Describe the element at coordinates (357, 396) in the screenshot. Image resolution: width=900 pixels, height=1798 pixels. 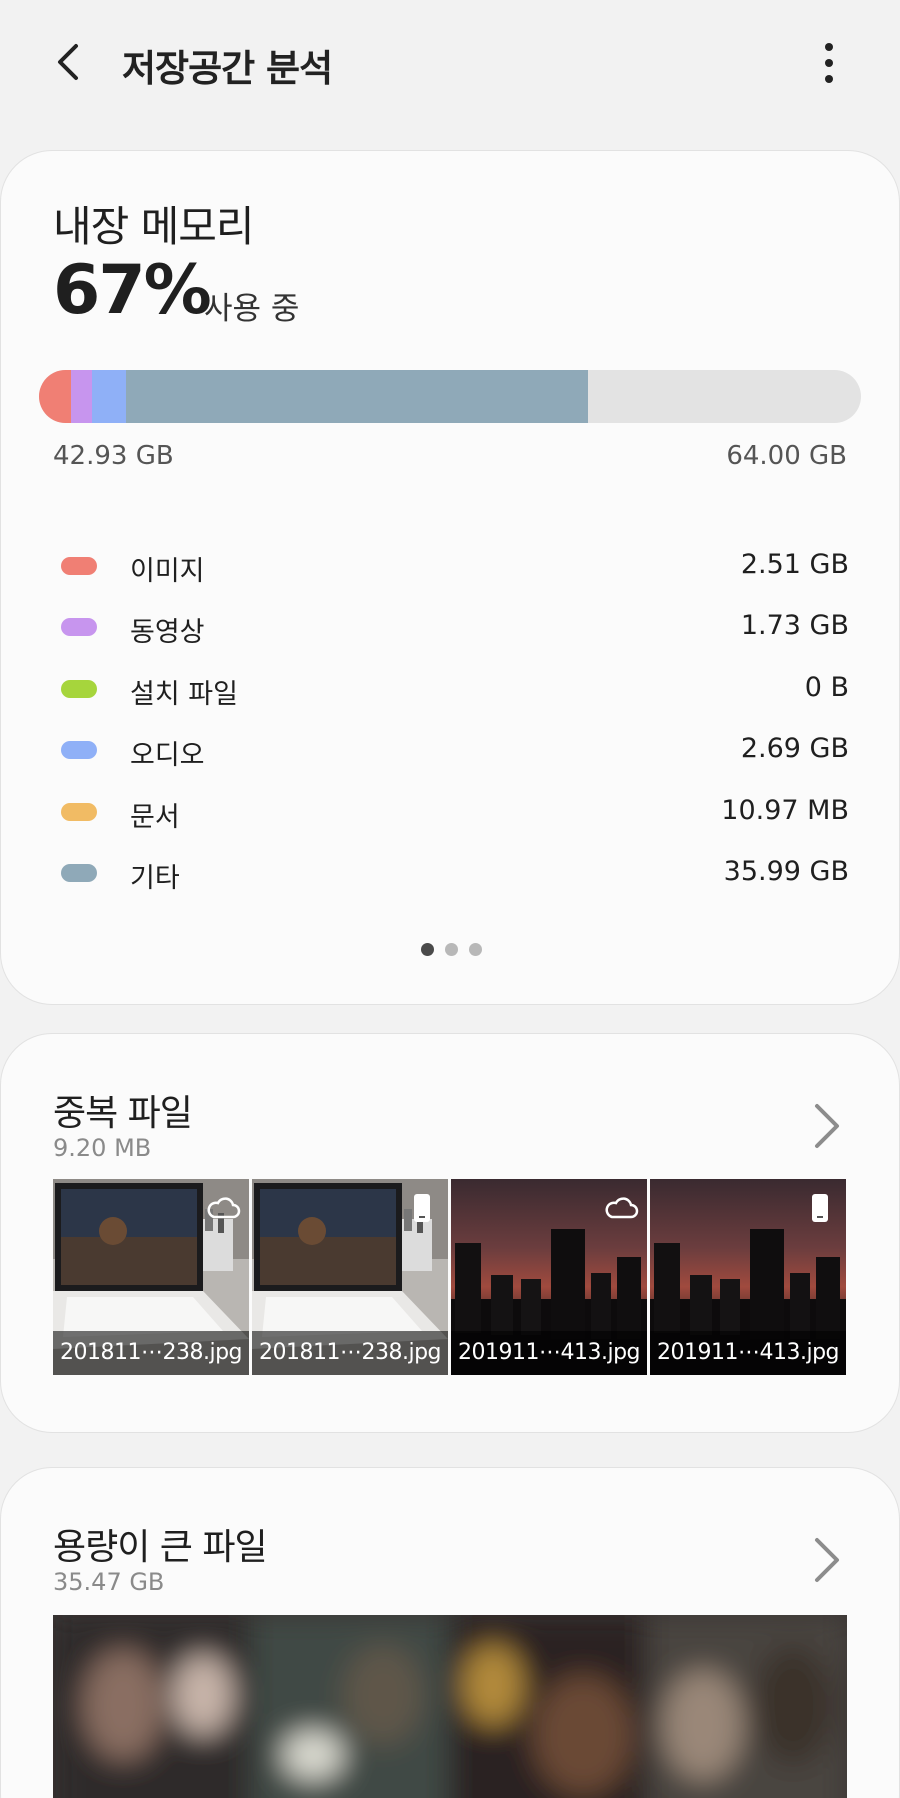
I see `bar-segment-other` at that location.